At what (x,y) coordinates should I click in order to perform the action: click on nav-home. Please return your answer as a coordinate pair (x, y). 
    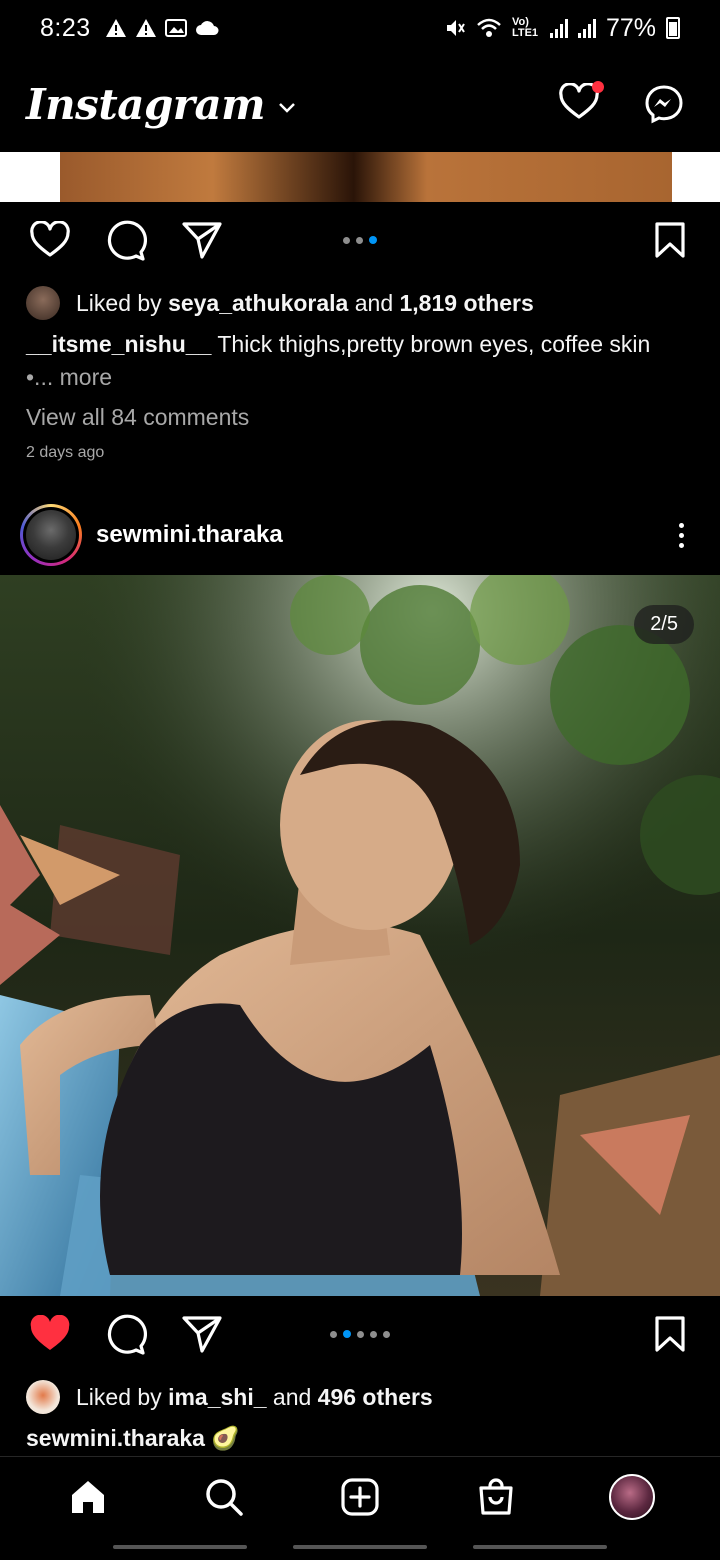
    Looking at the image, I should click on (88, 1497).